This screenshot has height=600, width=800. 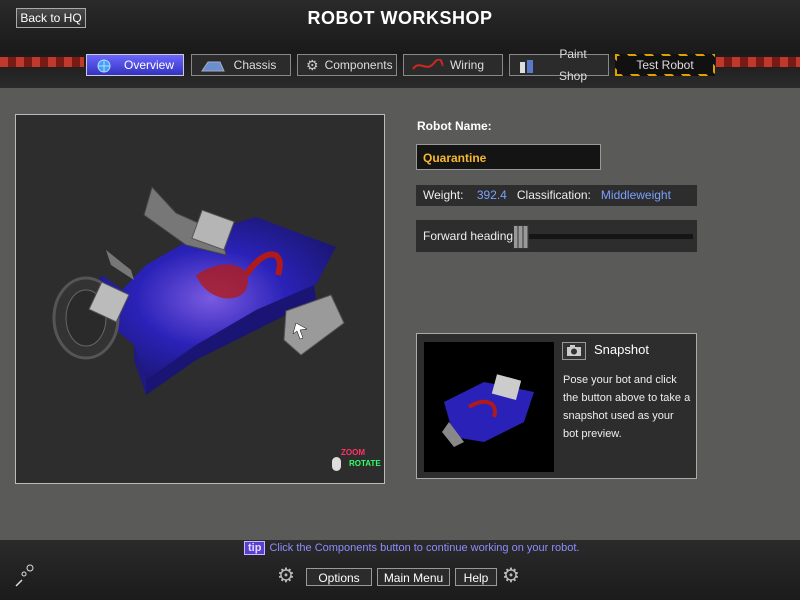 I want to click on paint-icon, so click(x=528, y=65).